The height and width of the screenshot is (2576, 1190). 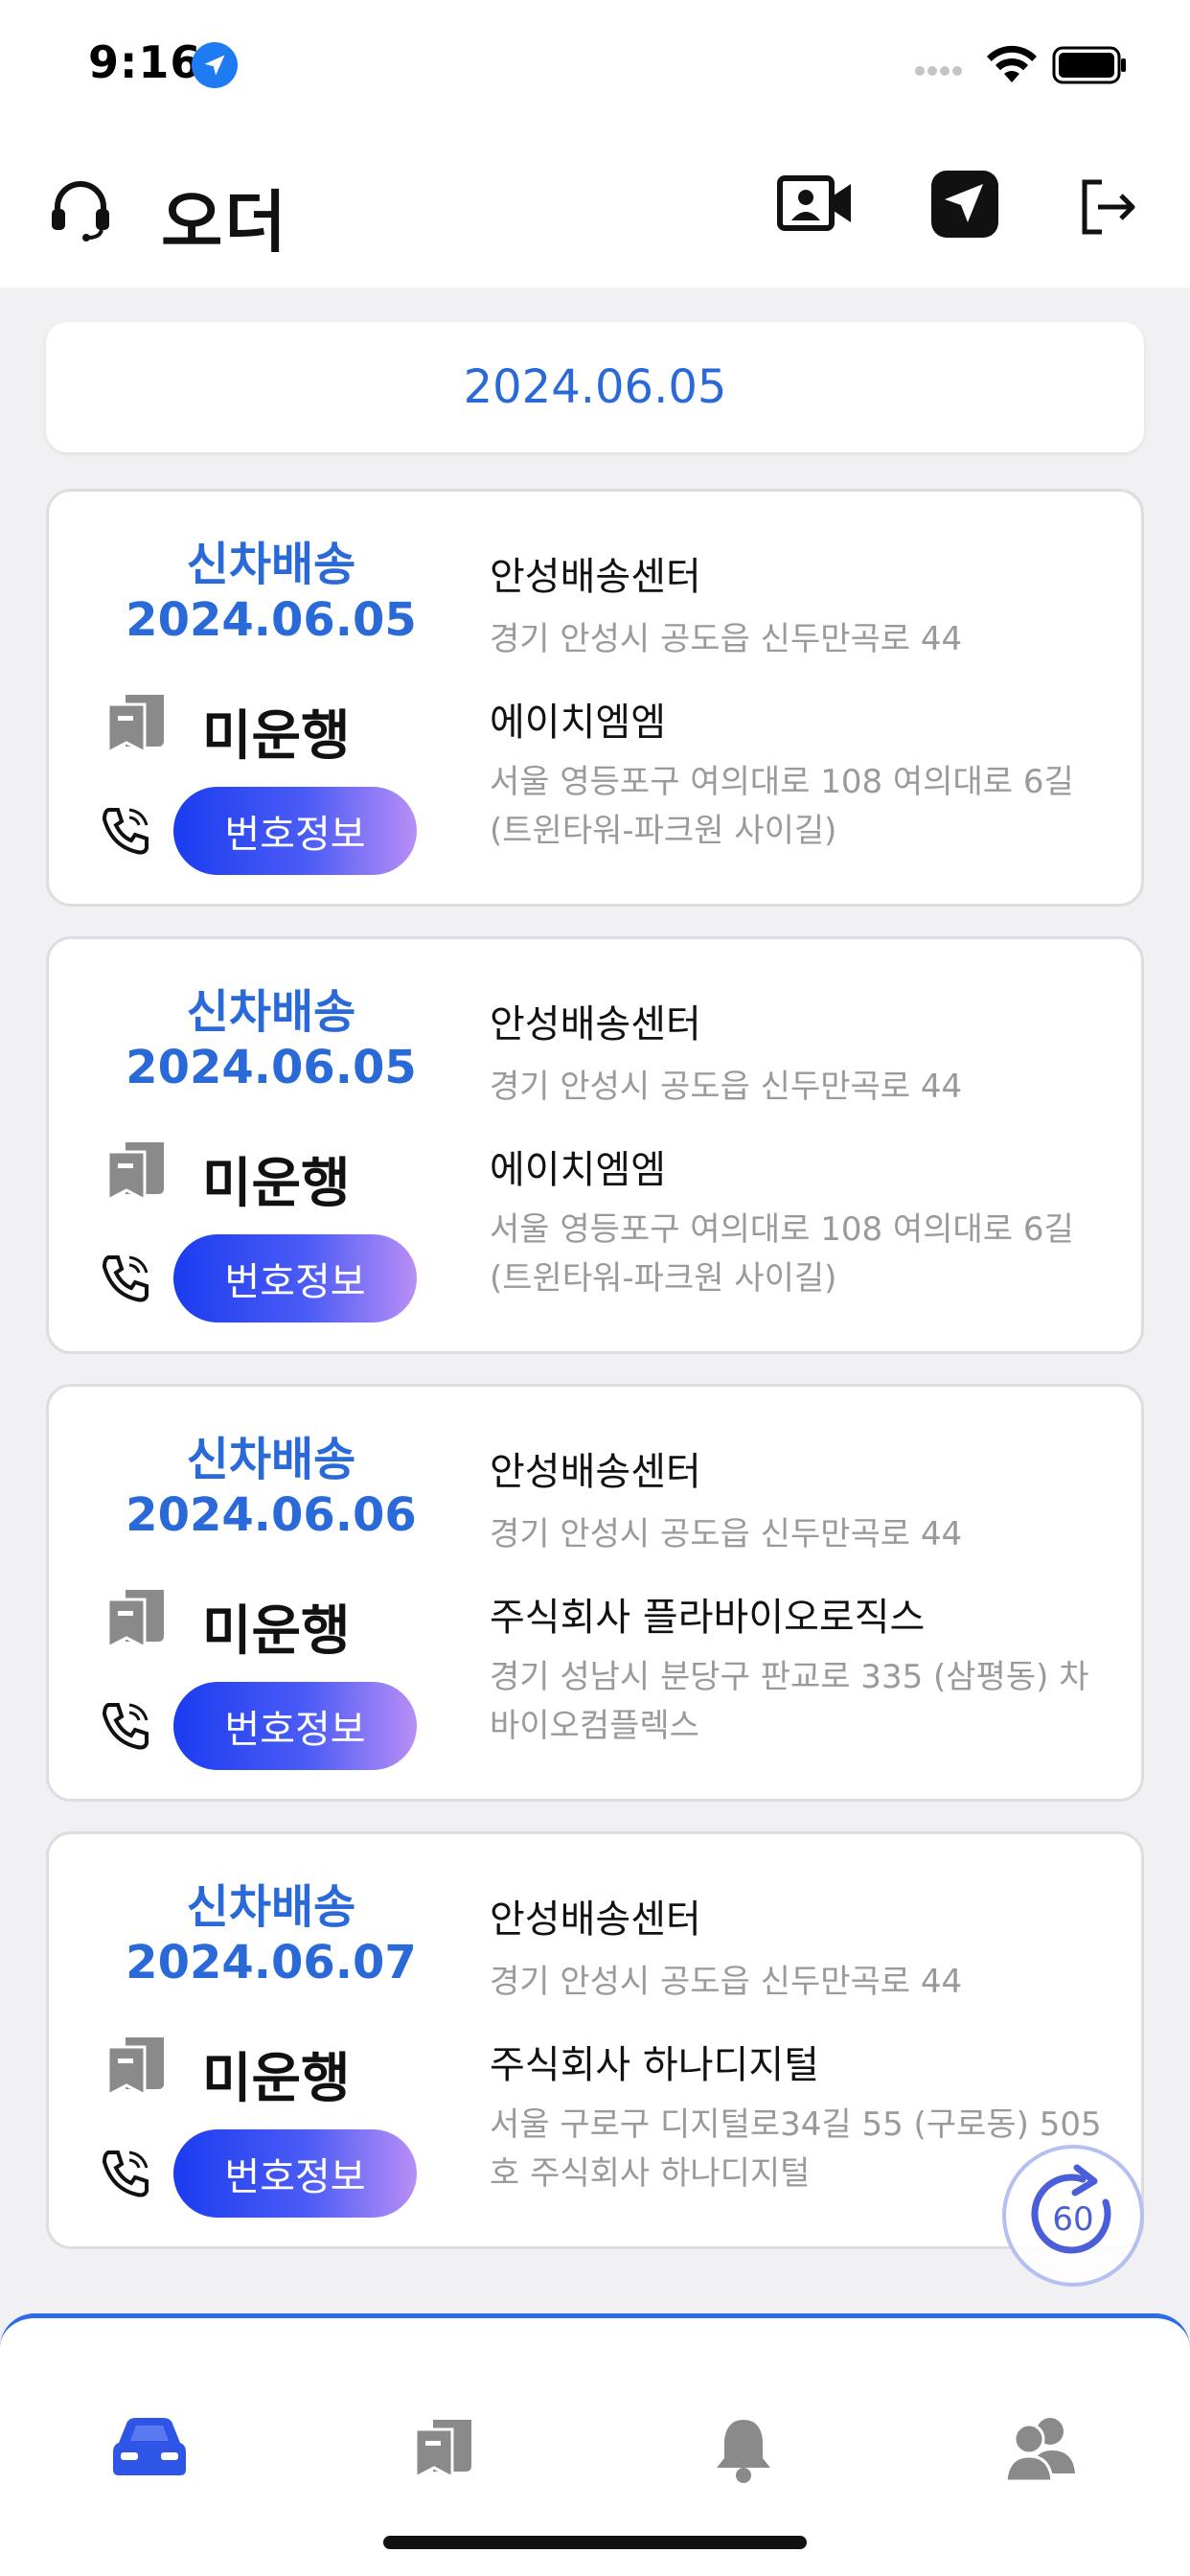 I want to click on order-date: 2024.06.06, so click(x=271, y=1515).